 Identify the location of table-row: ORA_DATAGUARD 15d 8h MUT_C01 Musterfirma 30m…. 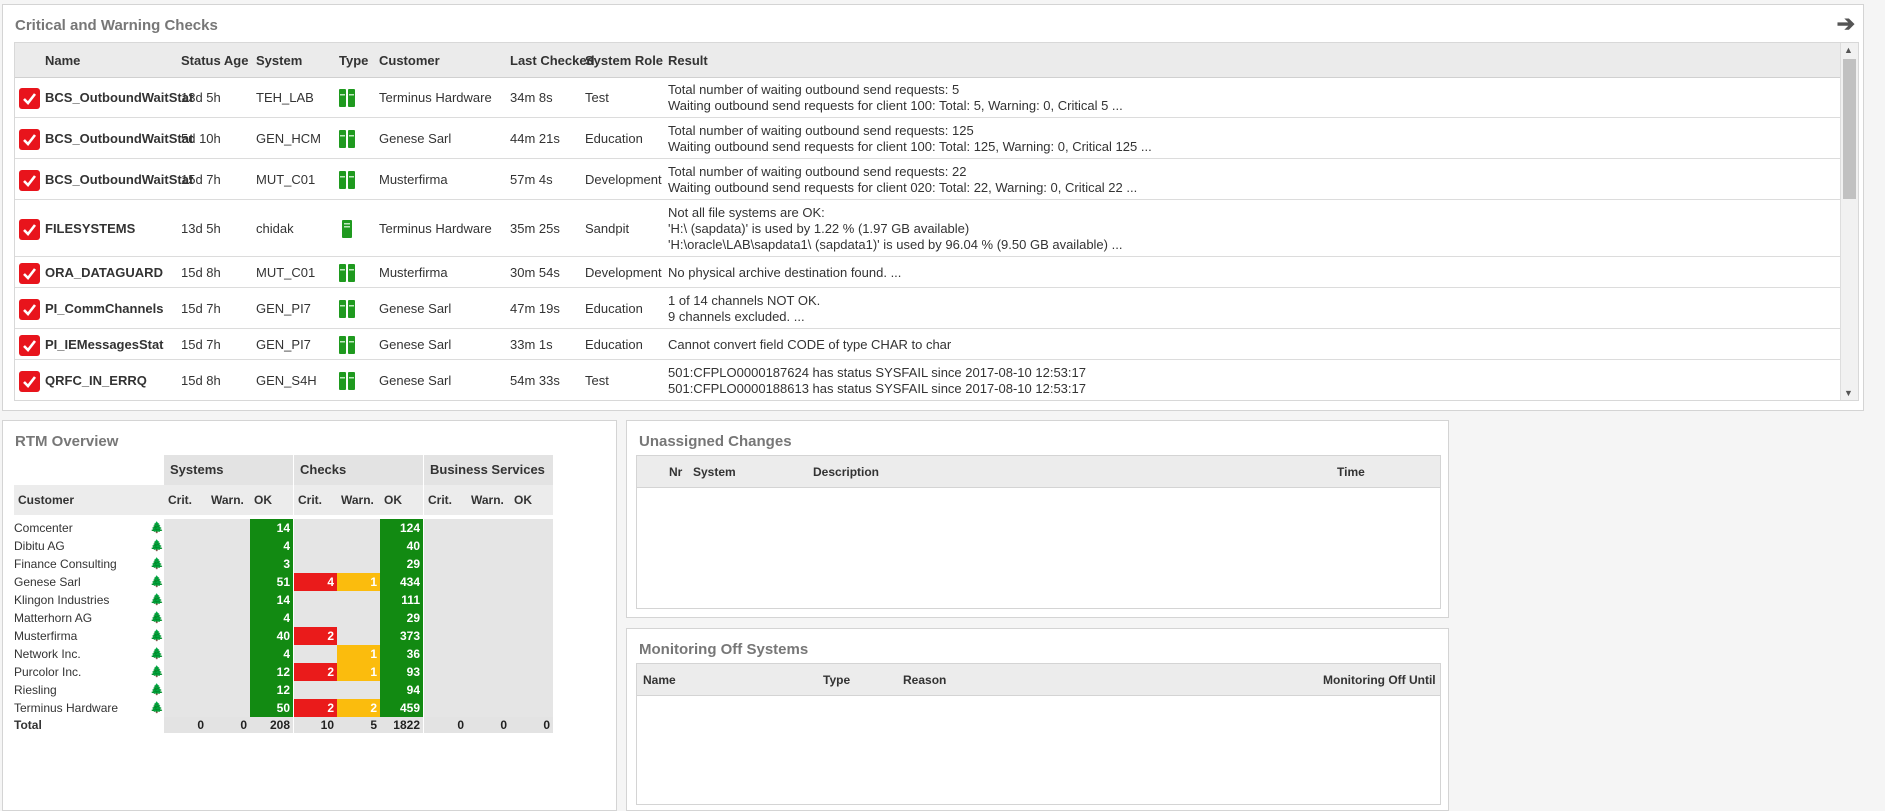
(928, 272).